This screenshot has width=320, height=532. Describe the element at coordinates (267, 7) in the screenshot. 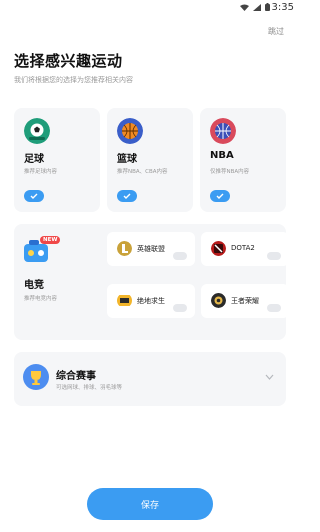

I see `battery-icon` at that location.